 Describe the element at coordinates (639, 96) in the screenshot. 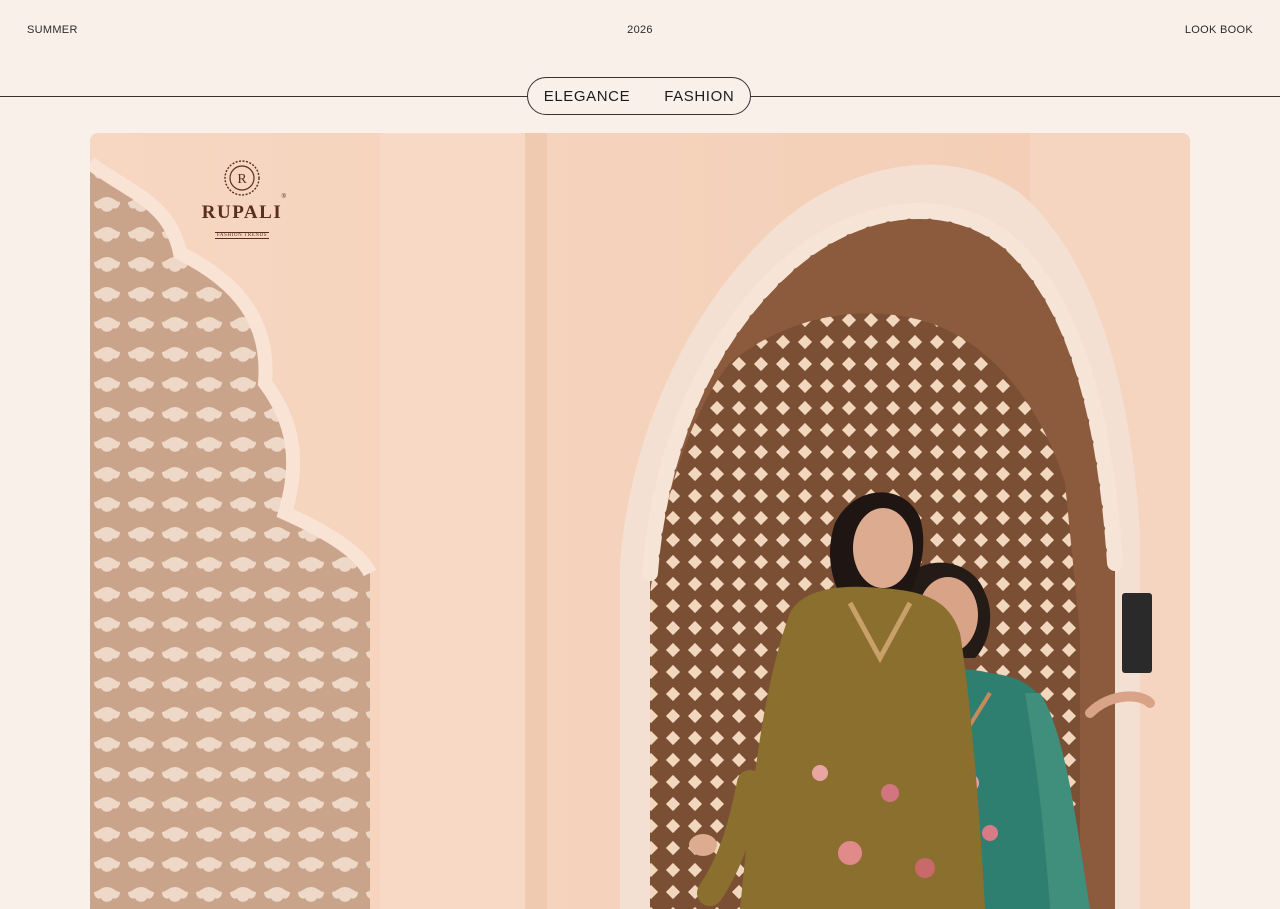

I see `tagline-pill: ELEGANCE FASHION` at that location.